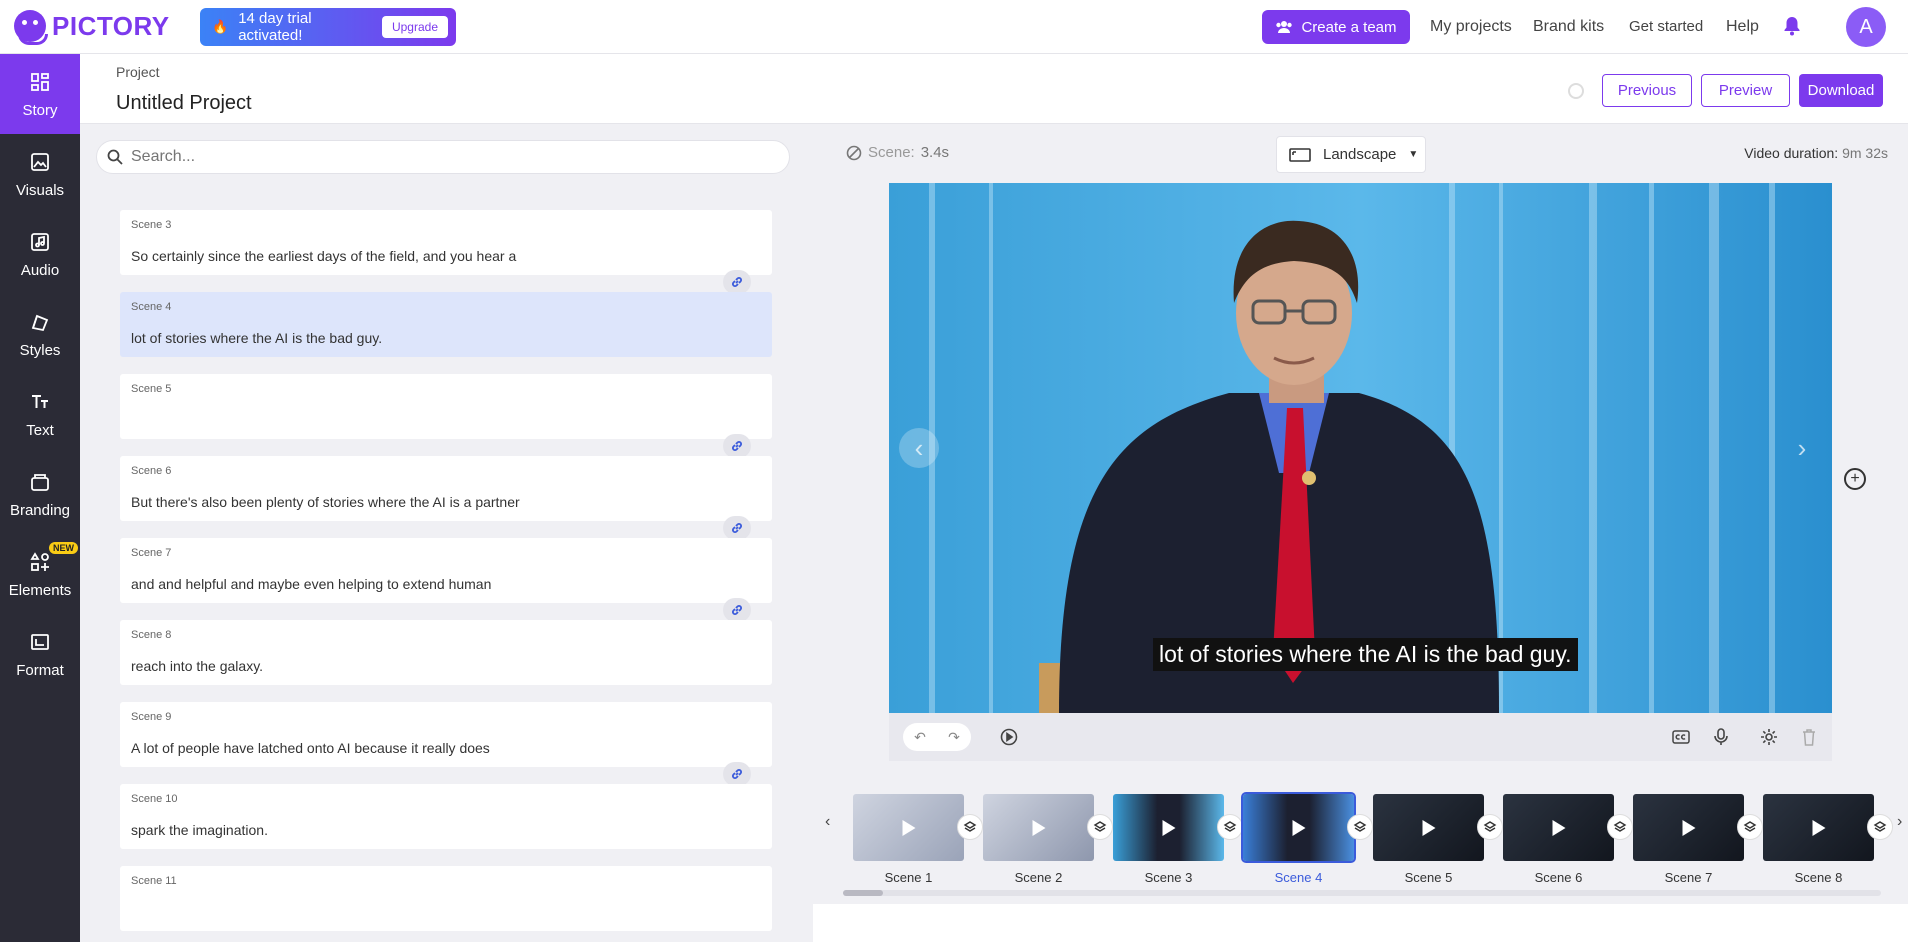 This screenshot has height=942, width=1908. Describe the element at coordinates (154, 799) in the screenshot. I see `scene-card-label: Scene 10` at that location.